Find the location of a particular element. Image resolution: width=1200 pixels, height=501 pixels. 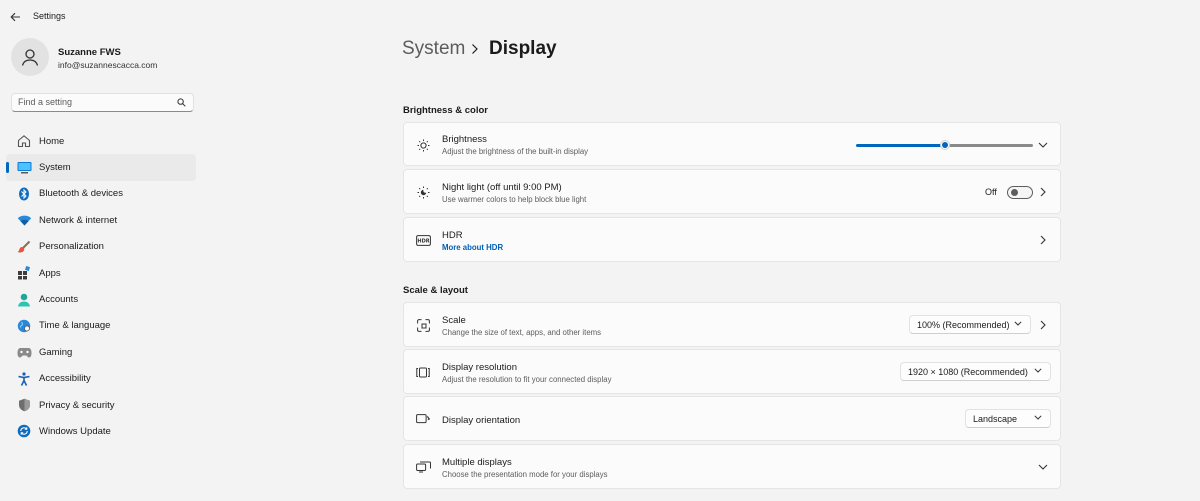

brightness-title: Brightness is located at coordinates (464, 139).